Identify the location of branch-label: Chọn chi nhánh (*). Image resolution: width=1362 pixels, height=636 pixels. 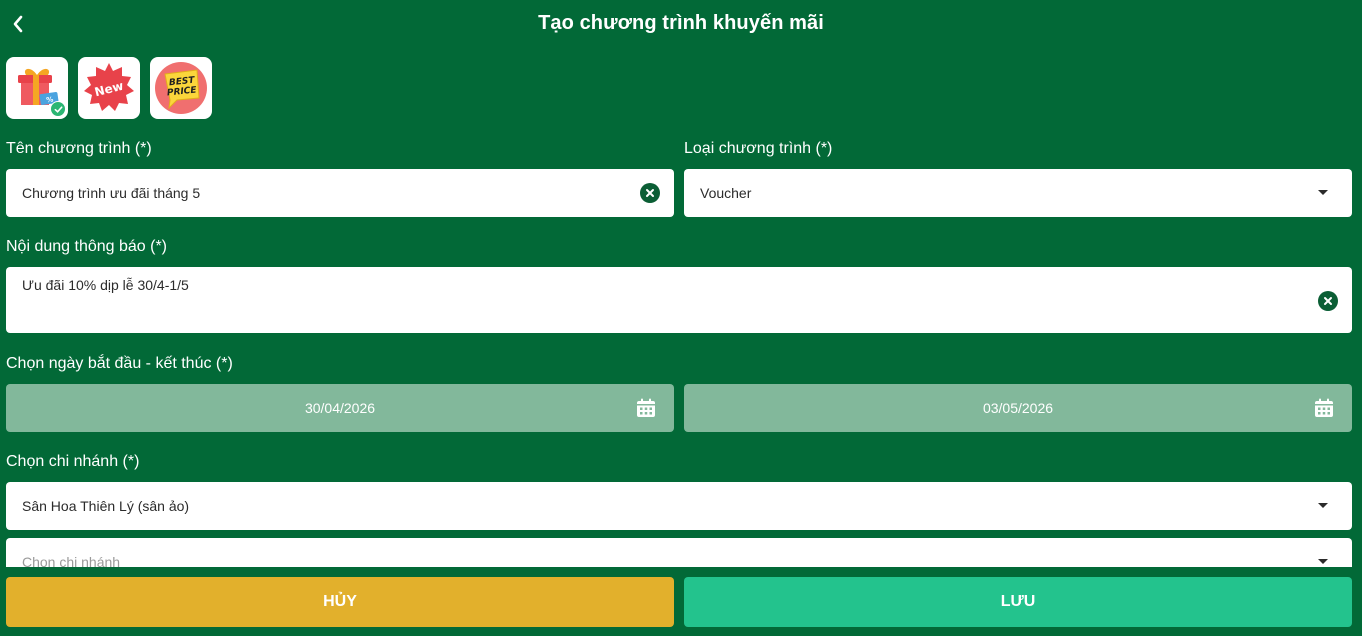
(73, 461).